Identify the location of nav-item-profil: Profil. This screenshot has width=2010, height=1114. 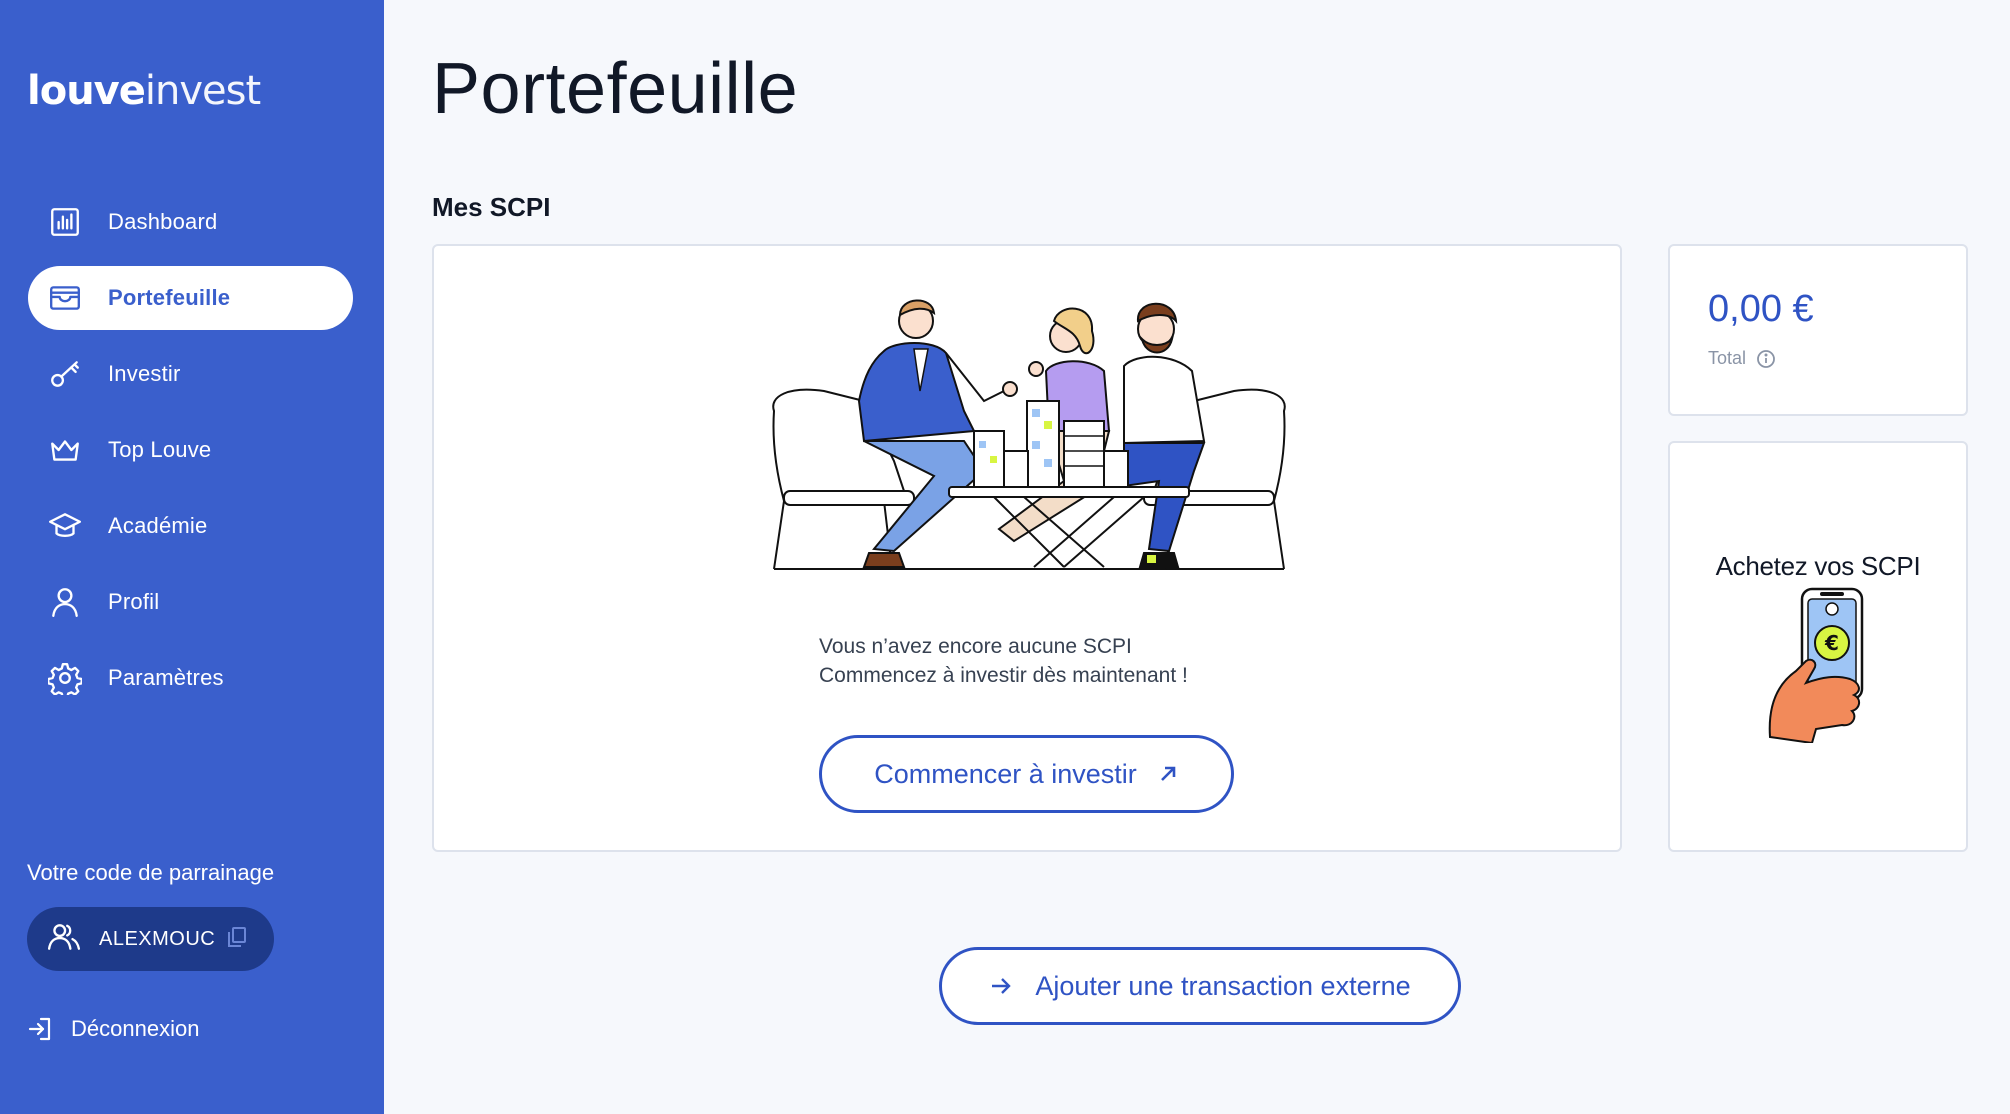
(190, 602).